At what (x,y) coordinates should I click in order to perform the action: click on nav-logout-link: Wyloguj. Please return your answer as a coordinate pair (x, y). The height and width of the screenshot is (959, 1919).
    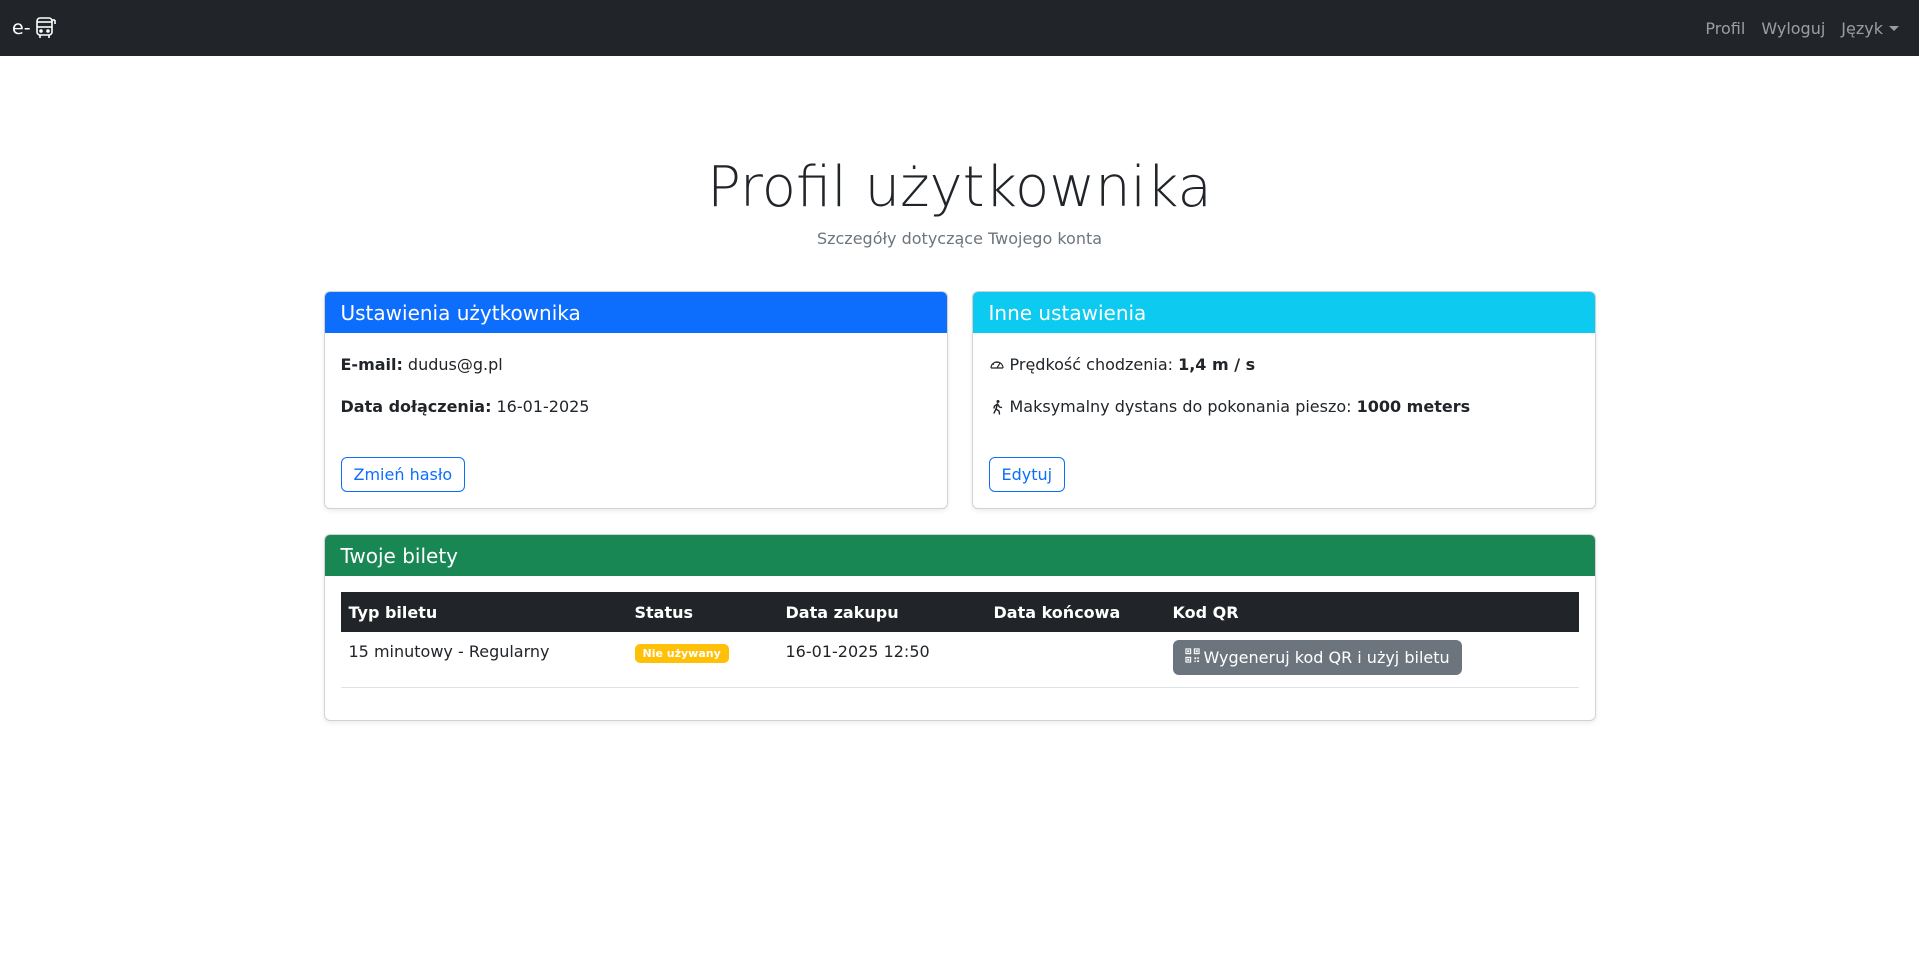
    Looking at the image, I should click on (1793, 28).